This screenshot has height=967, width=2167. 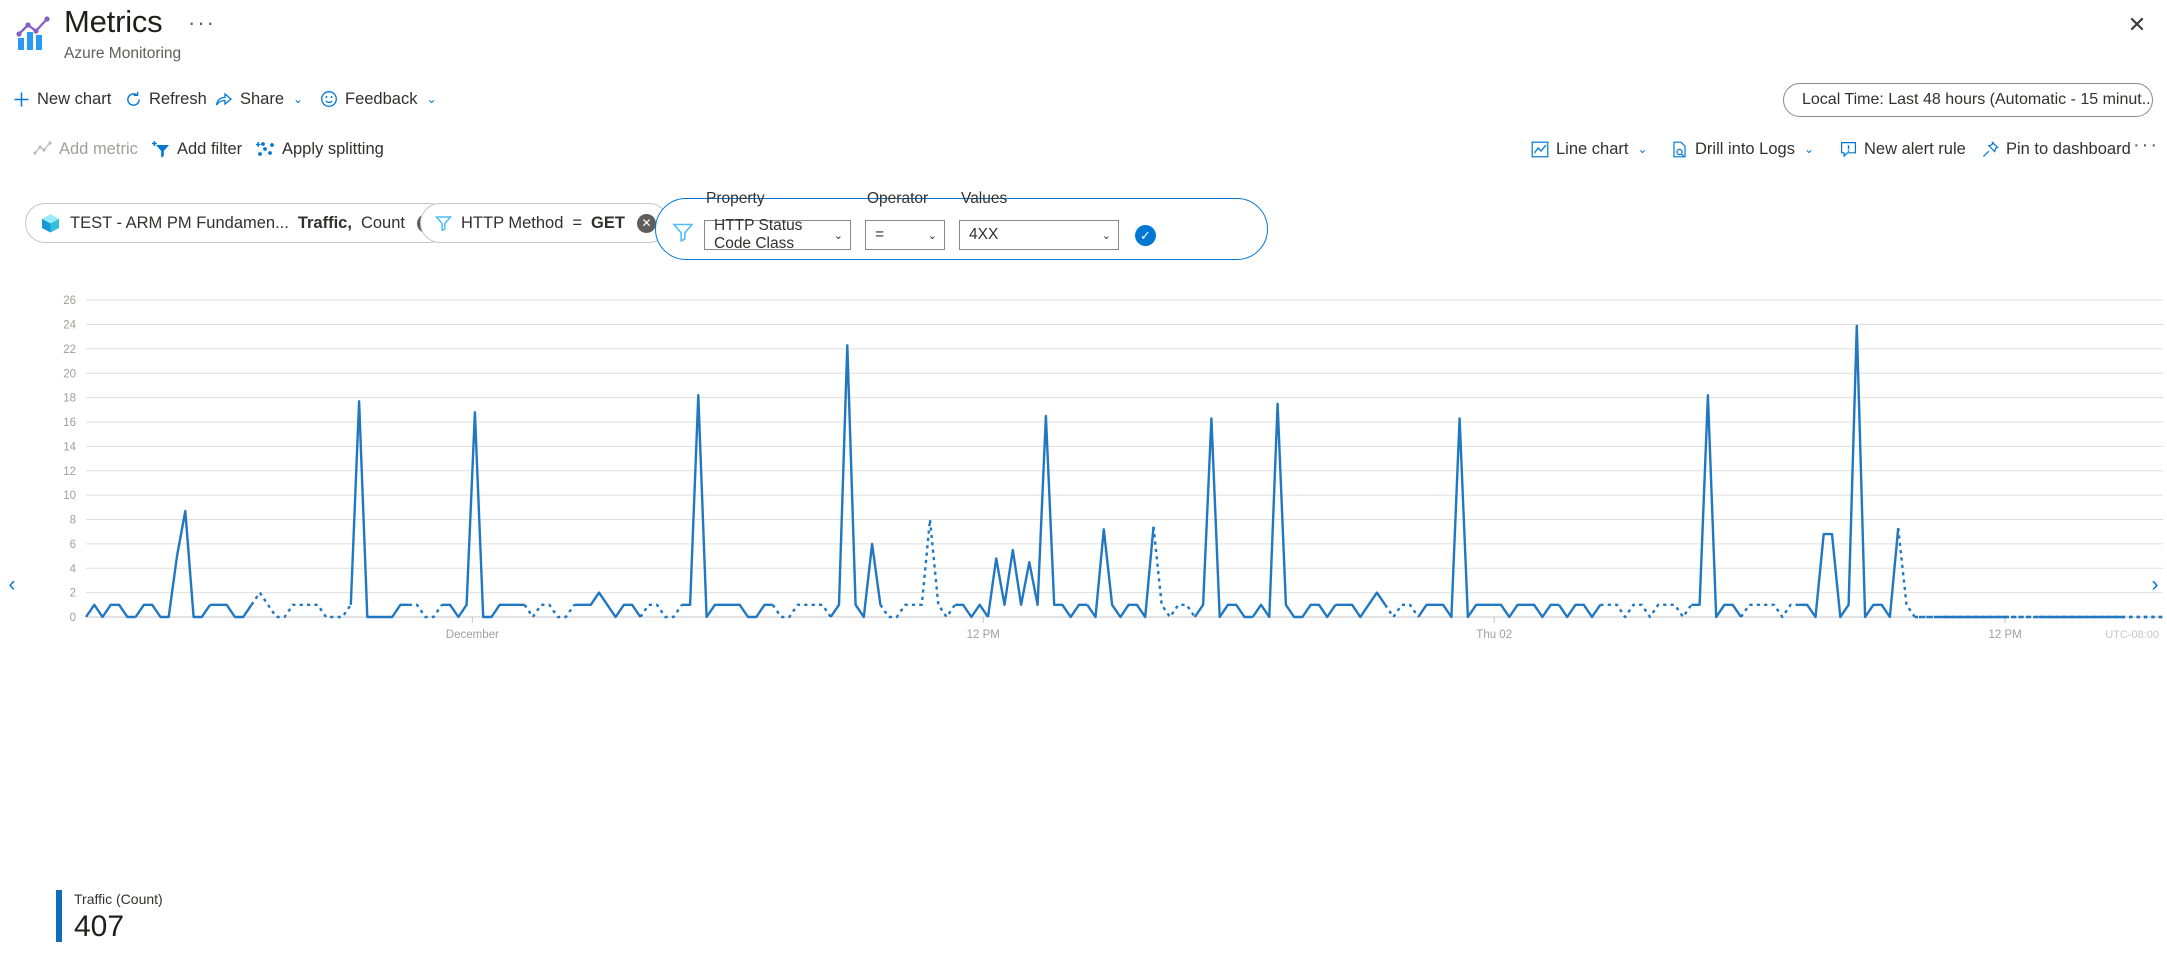 I want to click on feedback-button: Feedback ⌄, so click(x=378, y=99).